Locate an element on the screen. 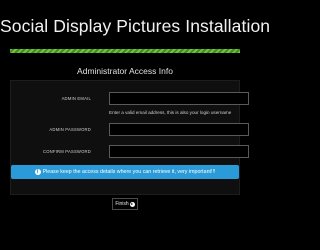 This screenshot has height=250, width=320. admin-password-input is located at coordinates (179, 129).